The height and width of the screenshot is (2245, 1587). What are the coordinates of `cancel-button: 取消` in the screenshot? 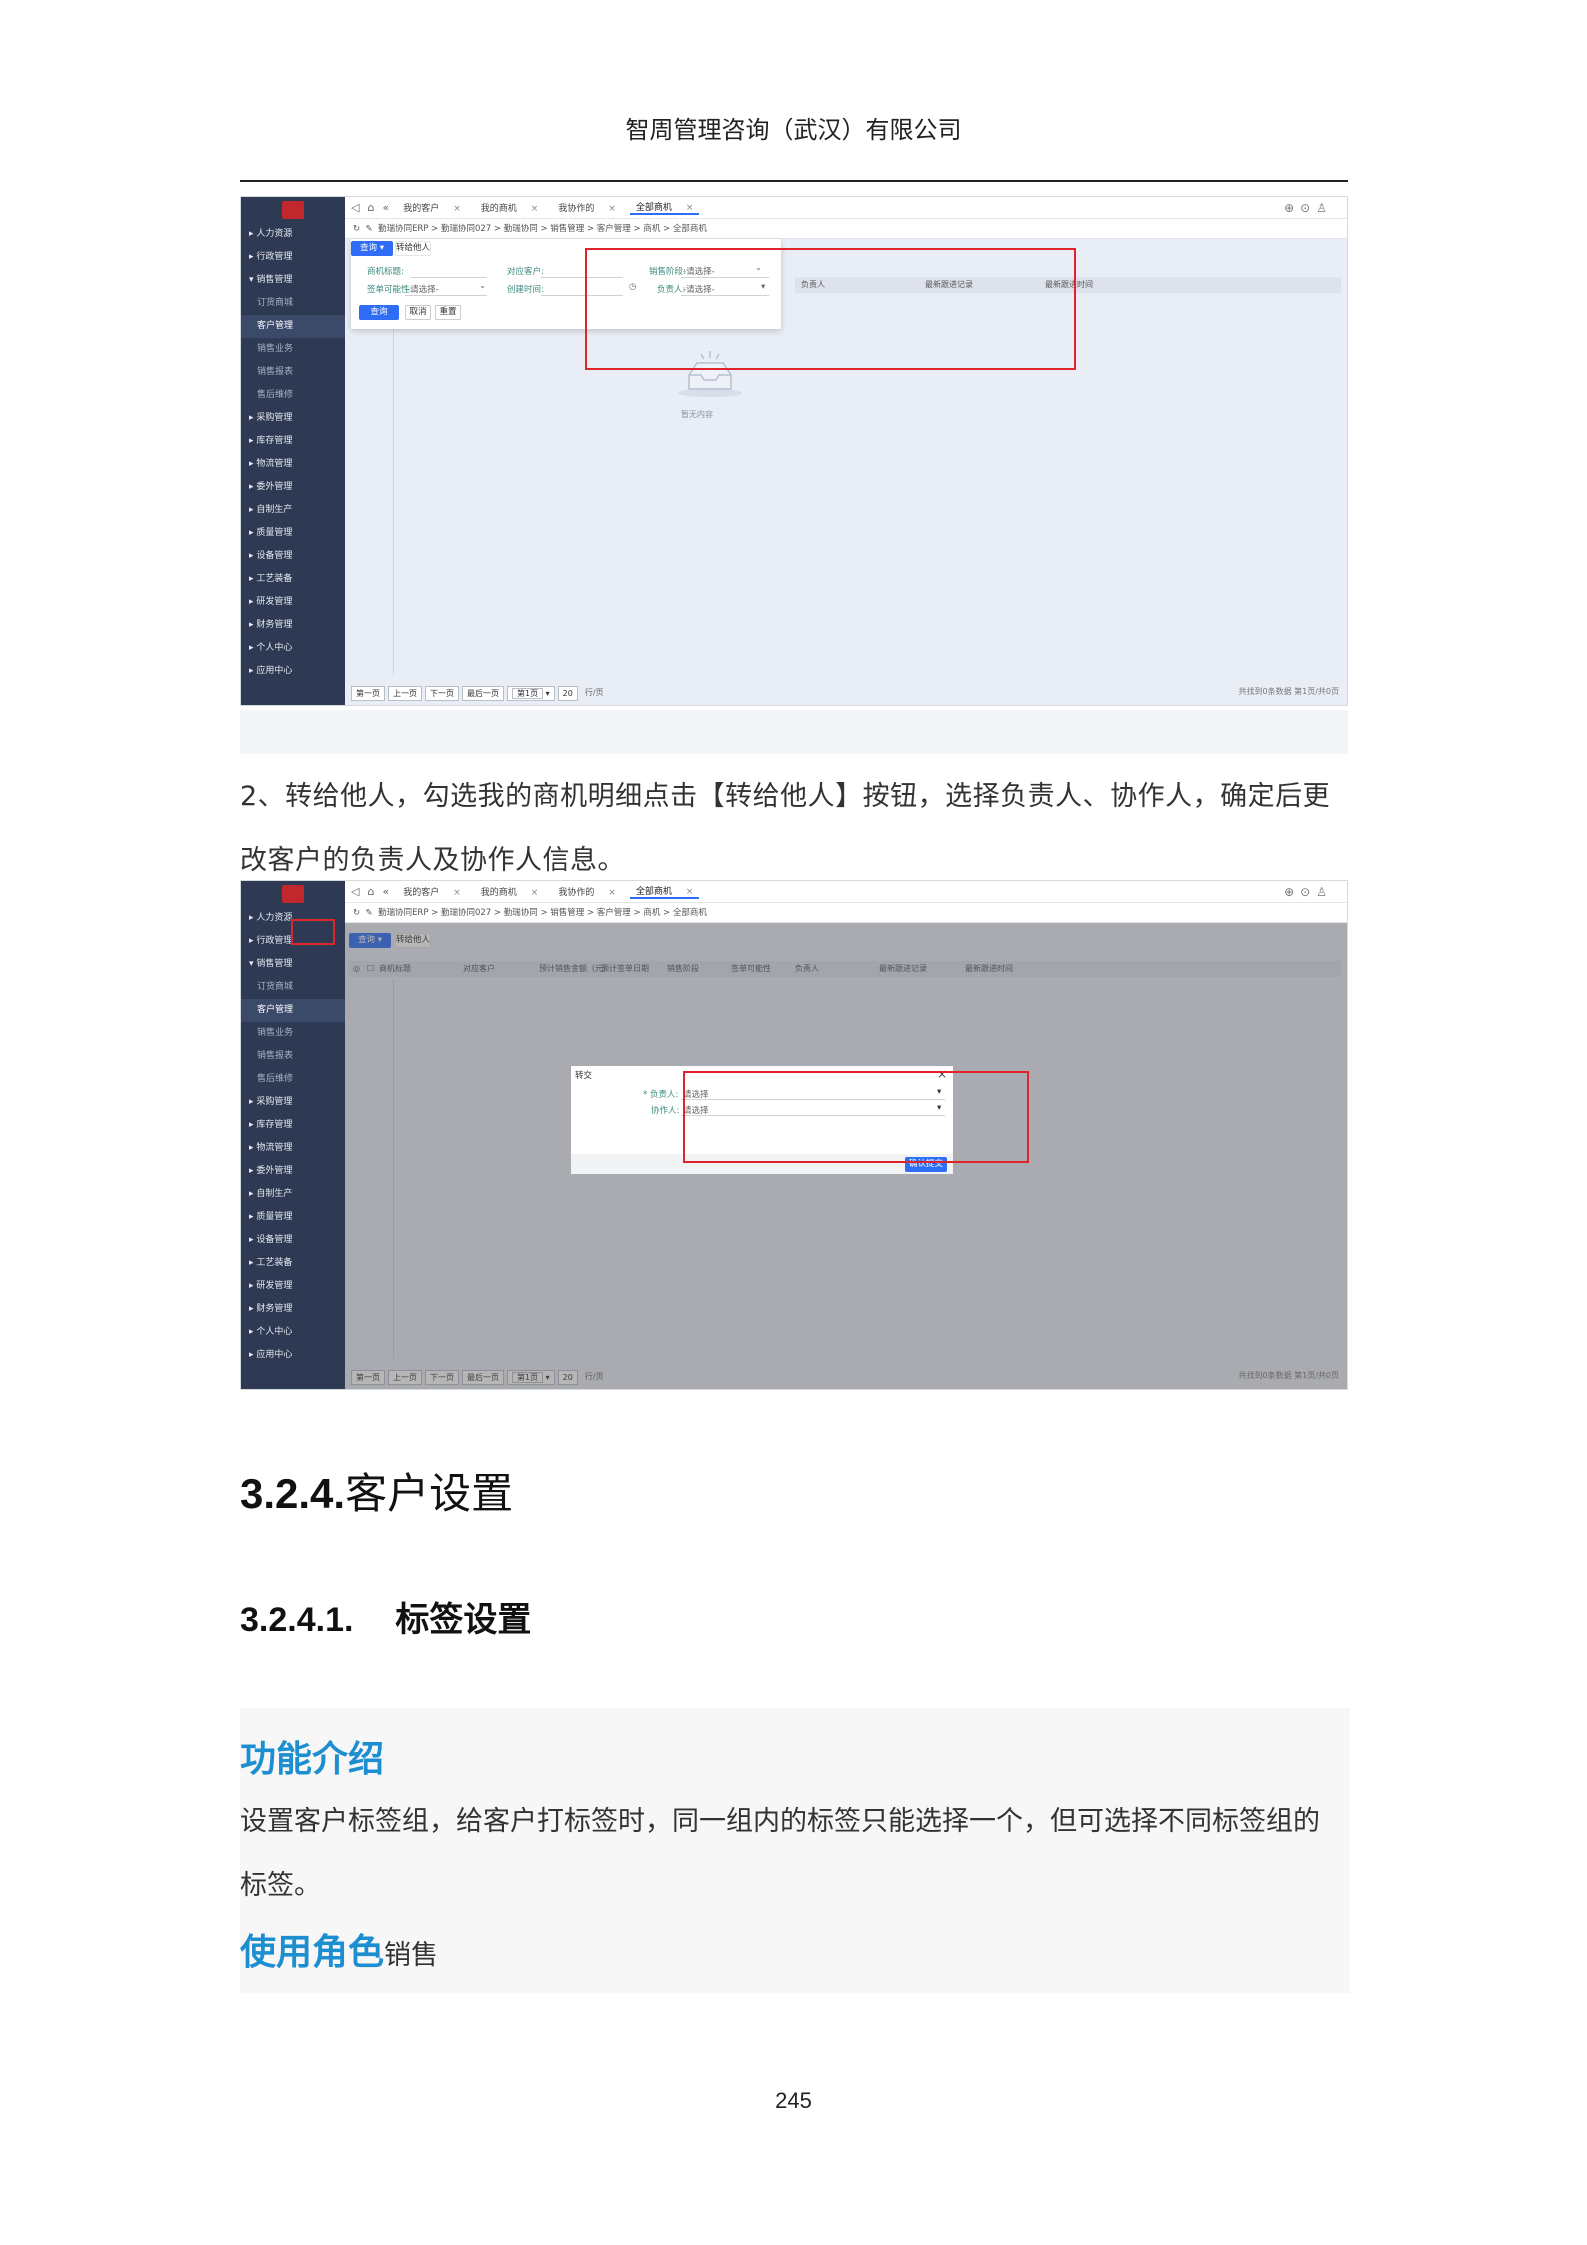 It's located at (418, 312).